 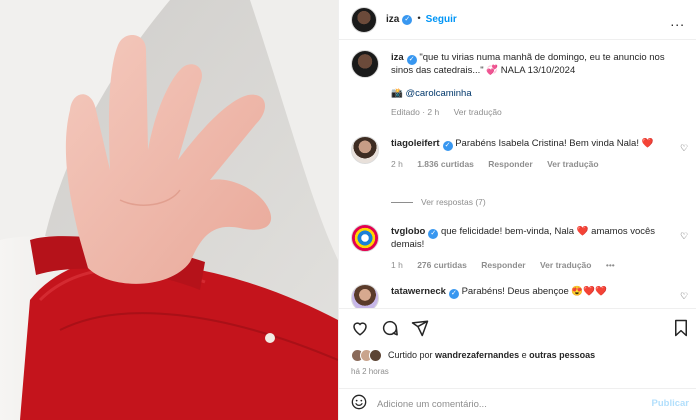 What do you see at coordinates (397, 164) in the screenshot?
I see `comment-time: 2 h` at bounding box center [397, 164].